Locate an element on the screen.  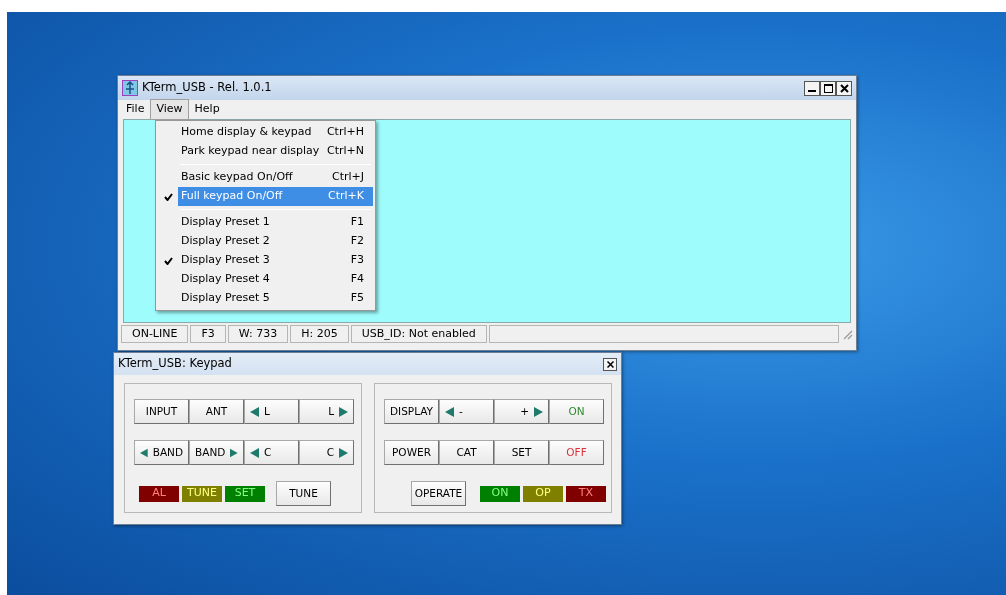
status-field: USB_ID: Not enabled is located at coordinates (418, 334).